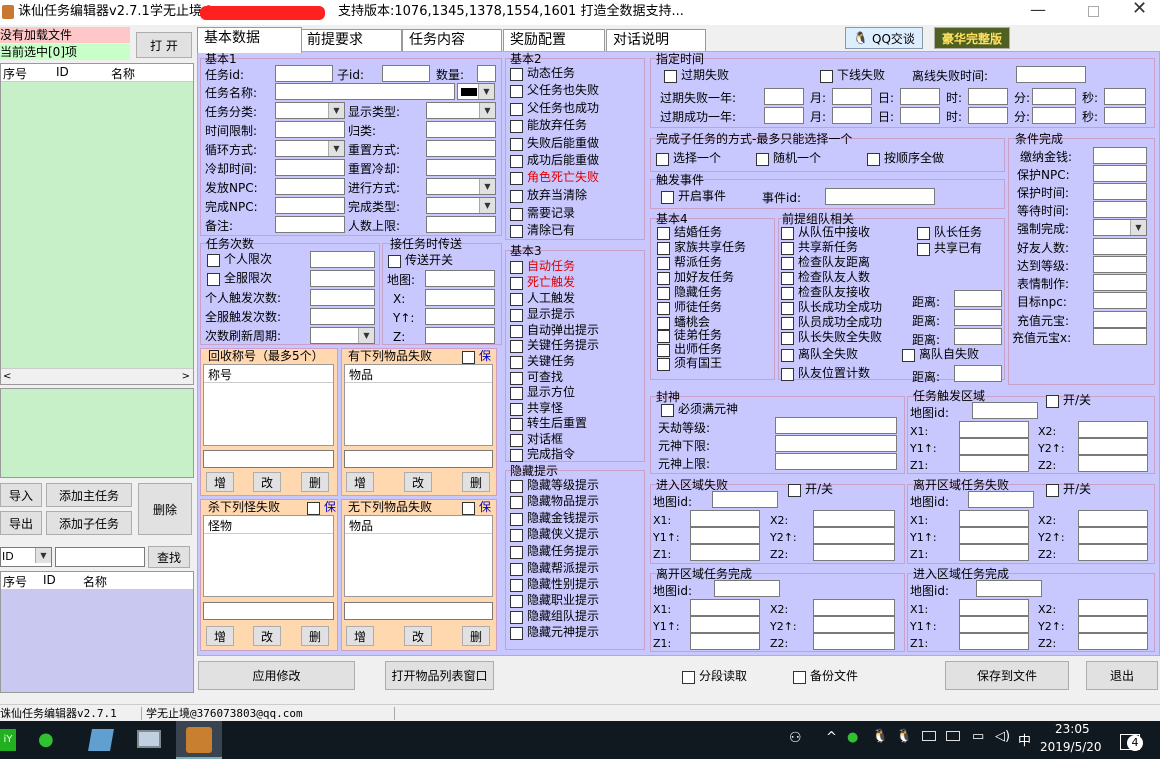 The height and width of the screenshot is (759, 1160). What do you see at coordinates (819, 247) in the screenshot?
I see `team-check: 共享新任务` at bounding box center [819, 247].